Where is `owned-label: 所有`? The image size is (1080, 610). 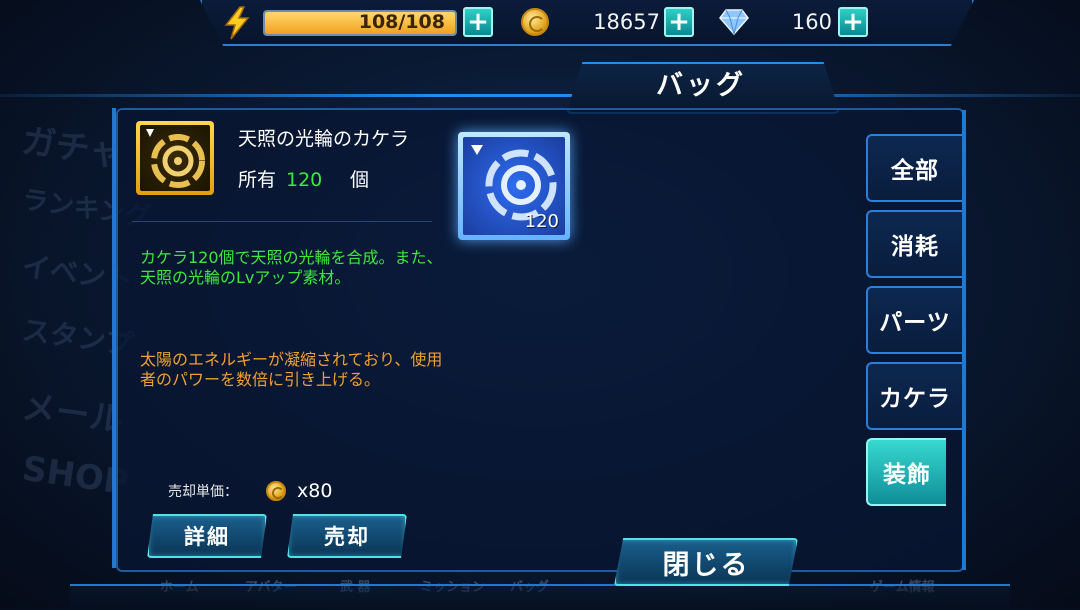
owned-label: 所有 is located at coordinates (257, 180).